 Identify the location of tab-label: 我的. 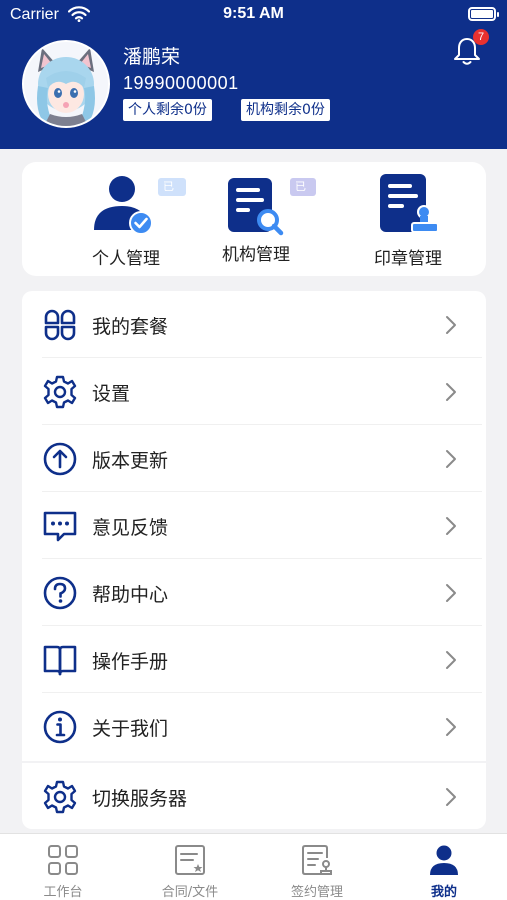
(443, 892).